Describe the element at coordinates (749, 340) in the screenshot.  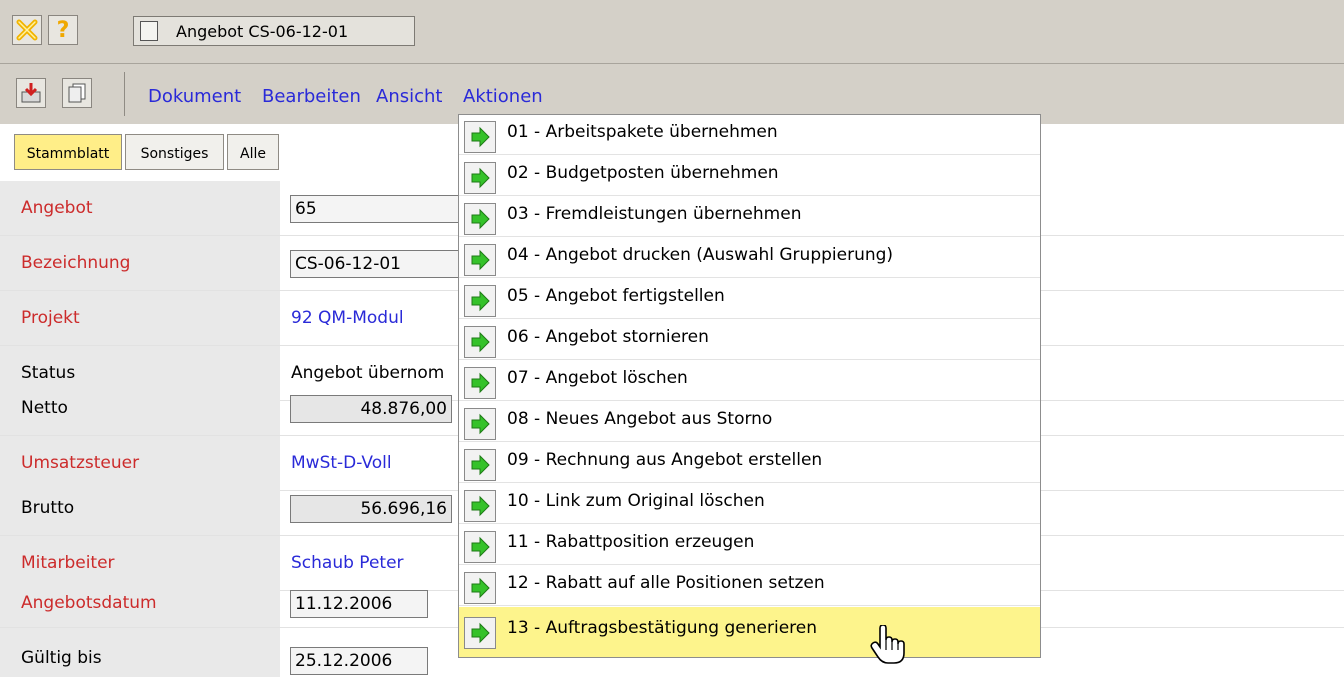
I see `menu-action-06: 06 - Angebot stornieren` at that location.